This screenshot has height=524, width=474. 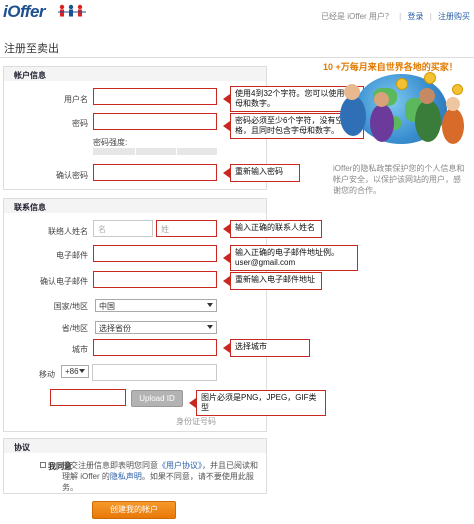 What do you see at coordinates (155, 279) in the screenshot?
I see `confirm-email-input` at bounding box center [155, 279].